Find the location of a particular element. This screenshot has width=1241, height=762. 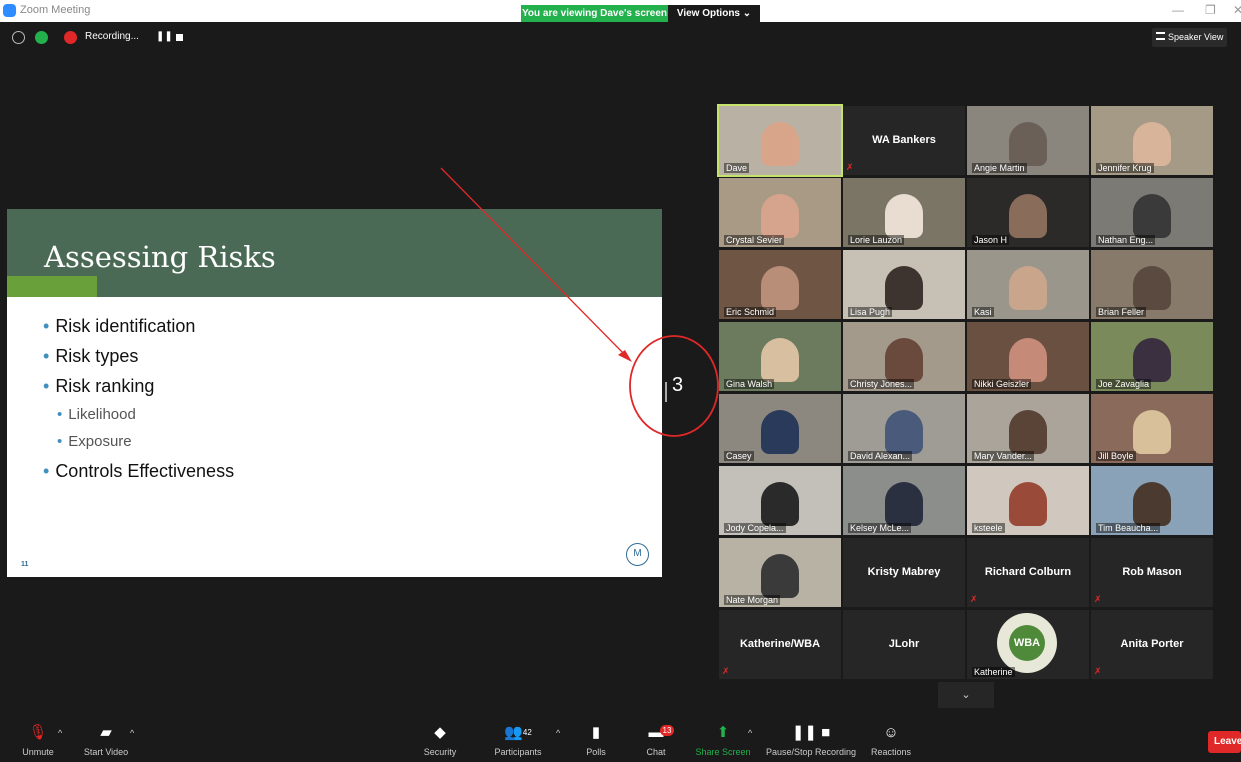

participant-tile: Kasi is located at coordinates (1028, 284).